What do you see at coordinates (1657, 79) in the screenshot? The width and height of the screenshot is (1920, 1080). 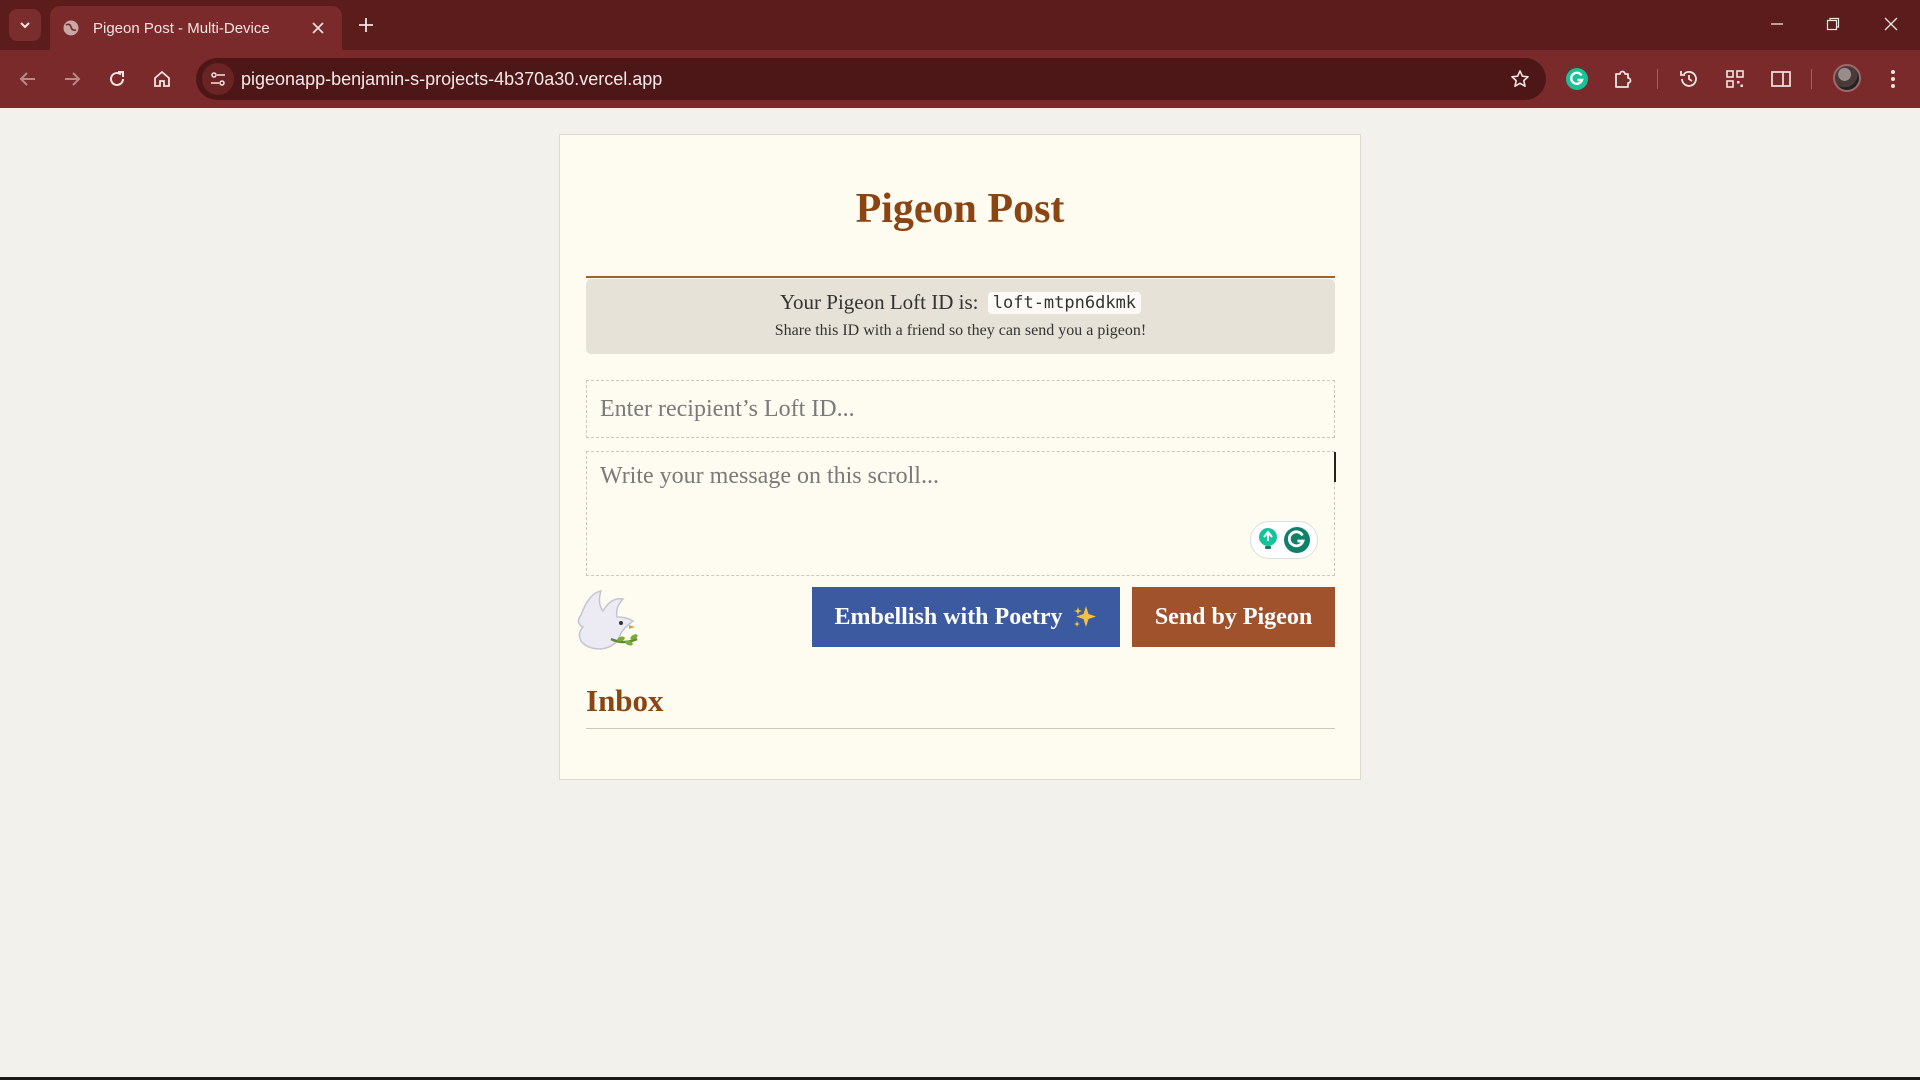 I see `toolbar-divider` at bounding box center [1657, 79].